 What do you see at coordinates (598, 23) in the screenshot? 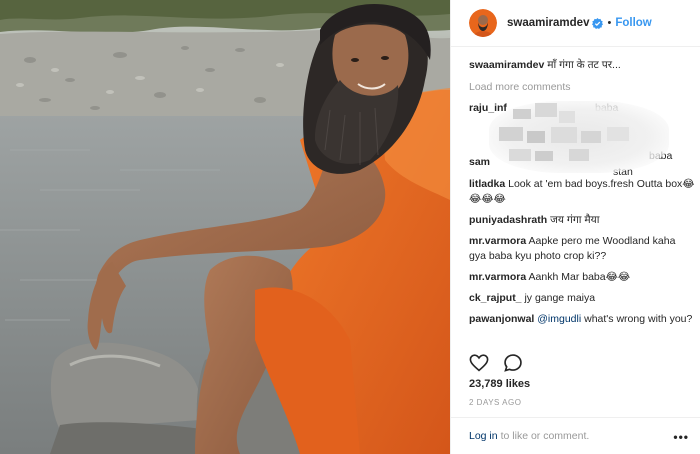
I see `verified-badge-icon` at bounding box center [598, 23].